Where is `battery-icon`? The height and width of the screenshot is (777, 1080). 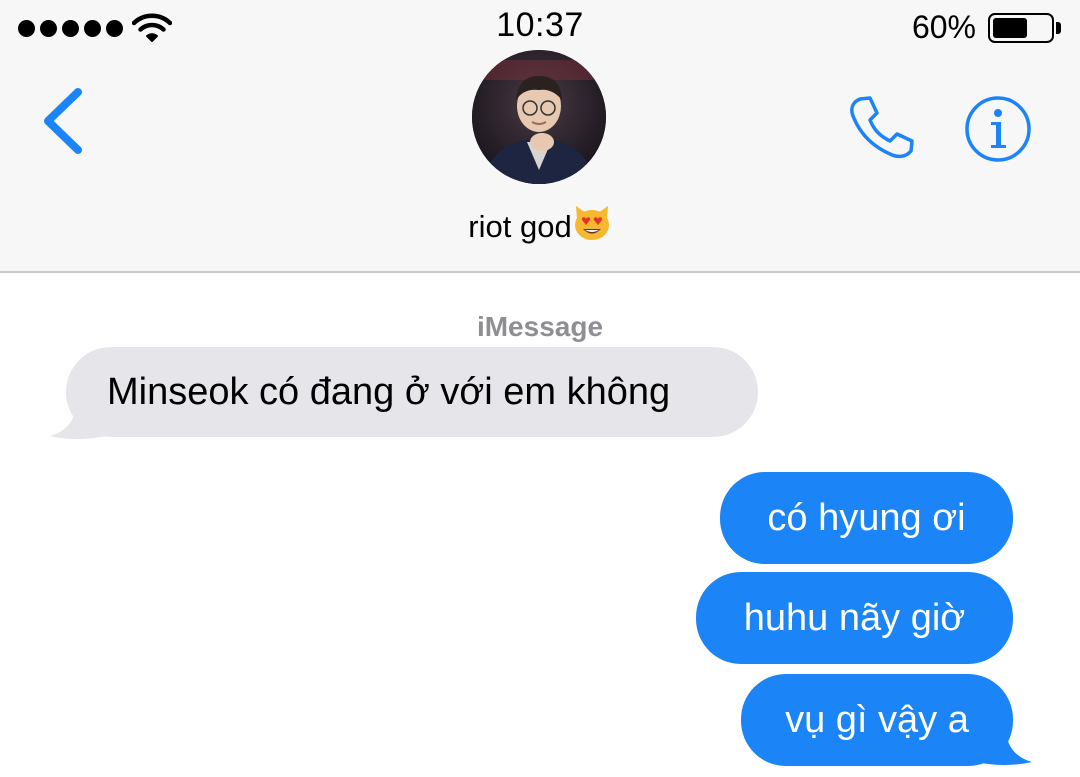 battery-icon is located at coordinates (1021, 28).